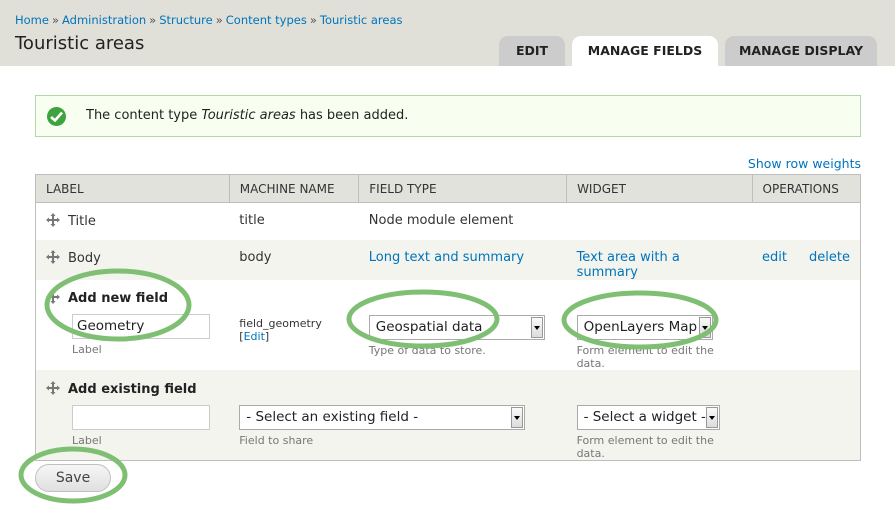 The width and height of the screenshot is (895, 521). I want to click on widget-select-value: OpenLayers Map, so click(640, 326).